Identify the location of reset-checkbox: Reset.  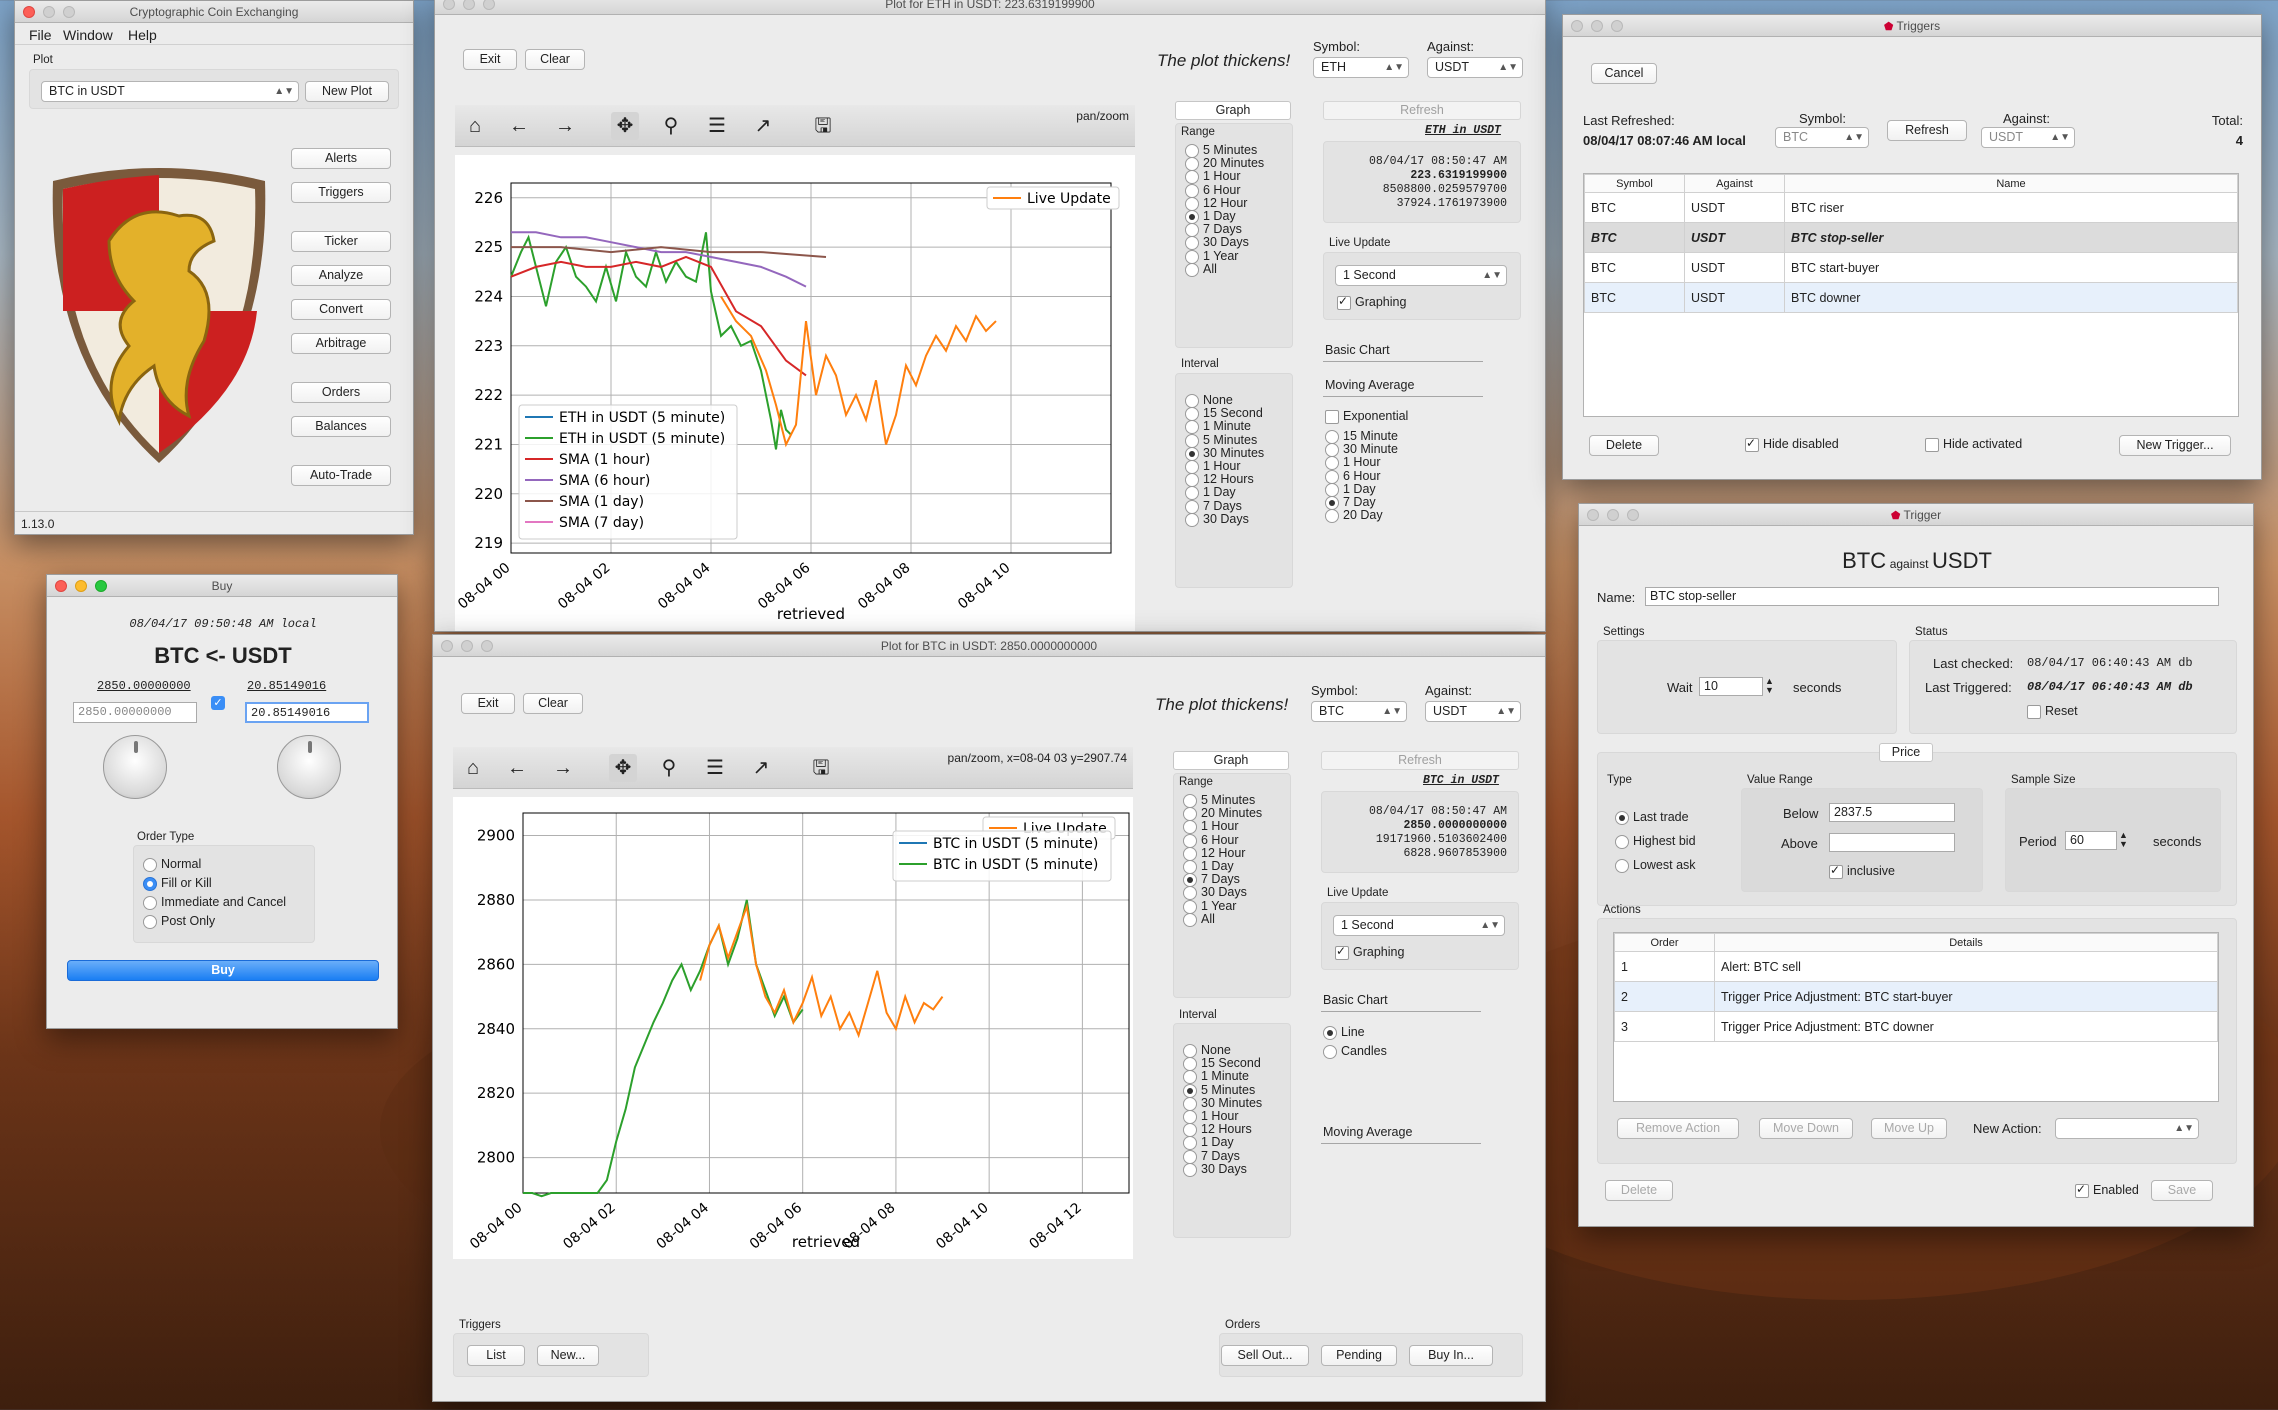
(2052, 711).